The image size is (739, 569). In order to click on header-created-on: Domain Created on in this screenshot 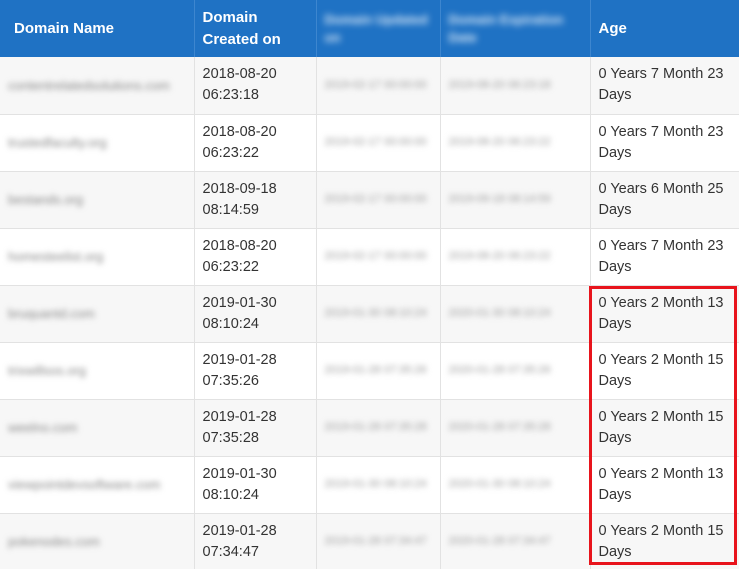, I will do `click(255, 28)`.